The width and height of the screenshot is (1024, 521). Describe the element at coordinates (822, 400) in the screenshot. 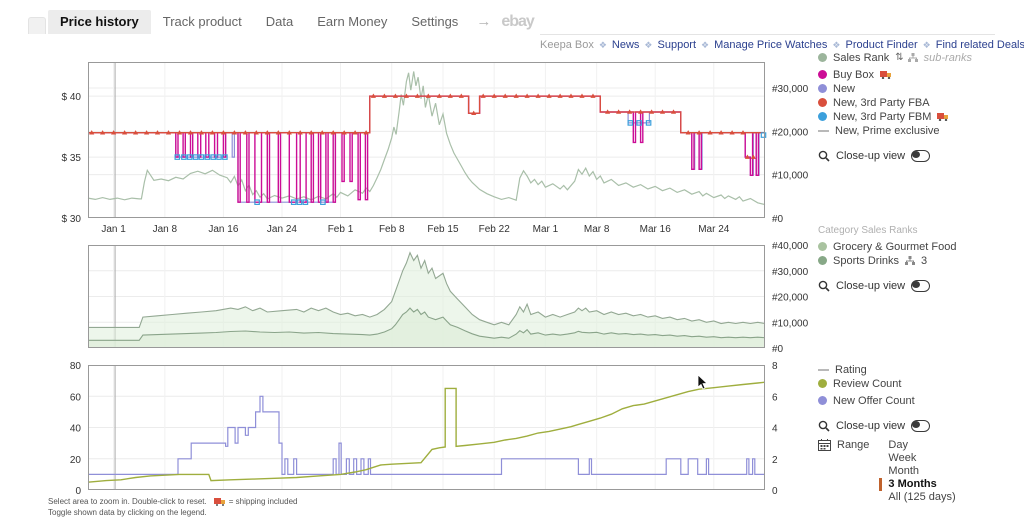

I see `offers-swatch-icon` at that location.